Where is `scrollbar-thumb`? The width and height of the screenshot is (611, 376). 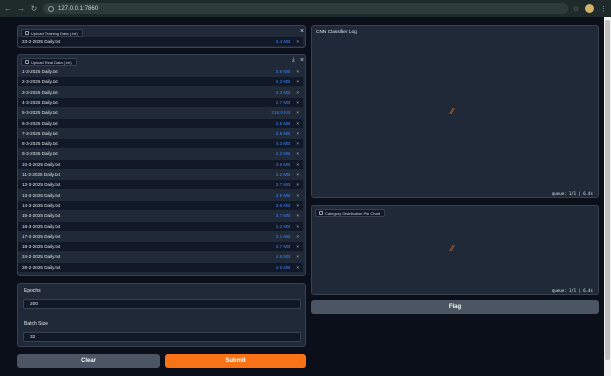 scrollbar-thumb is located at coordinates (607, 190).